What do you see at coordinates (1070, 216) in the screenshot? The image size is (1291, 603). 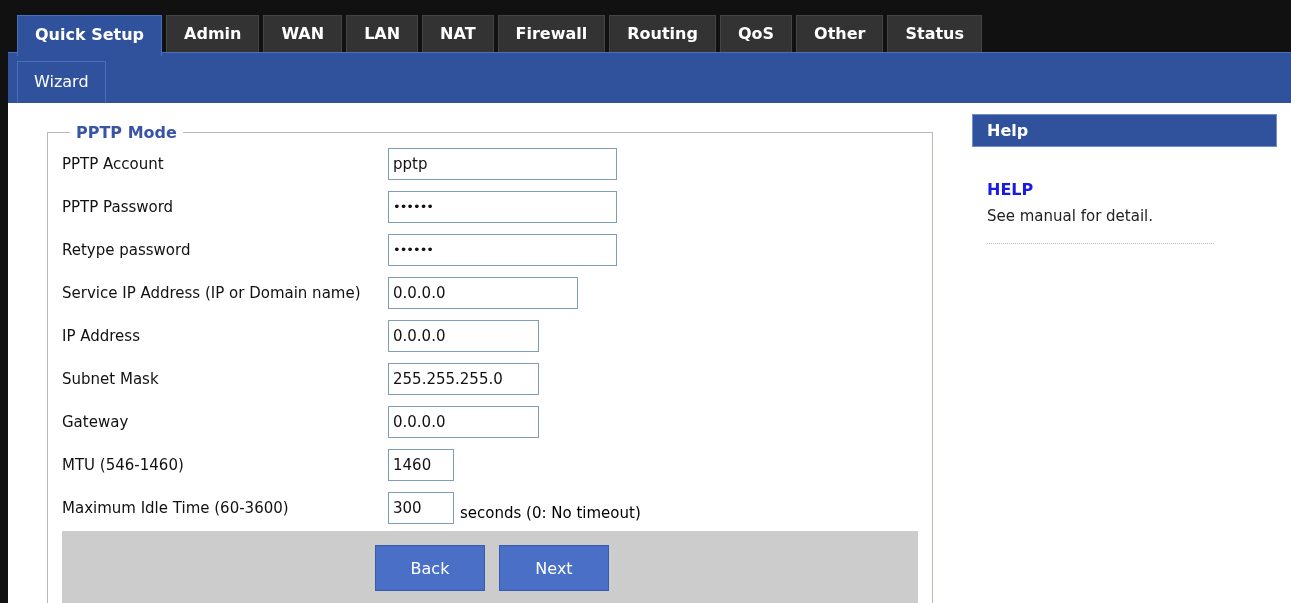 I see `help-text: See manual for detail.` at bounding box center [1070, 216].